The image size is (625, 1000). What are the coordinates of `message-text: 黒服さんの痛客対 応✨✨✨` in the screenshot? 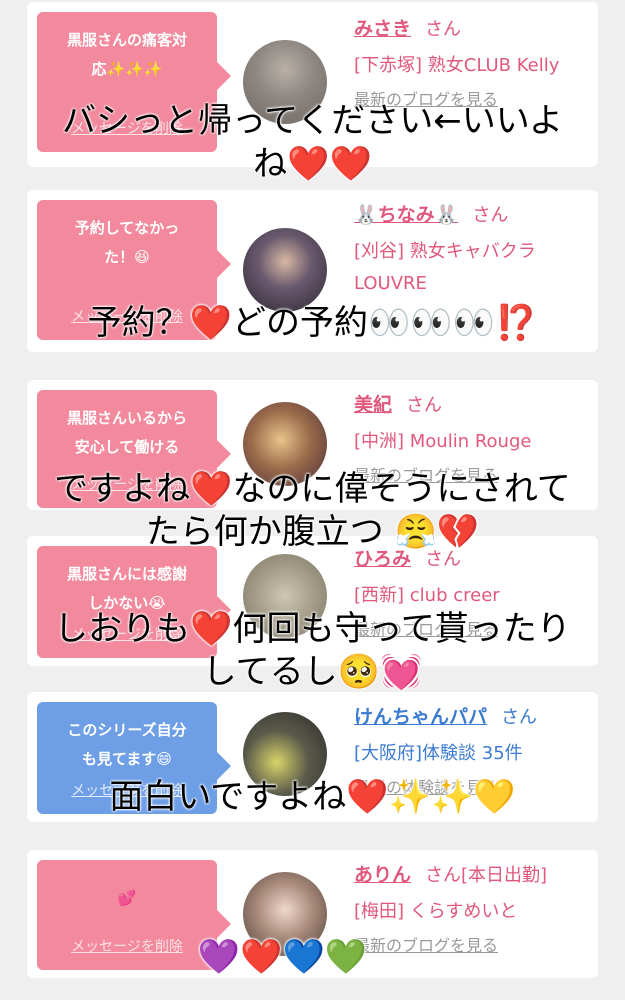 It's located at (126, 54).